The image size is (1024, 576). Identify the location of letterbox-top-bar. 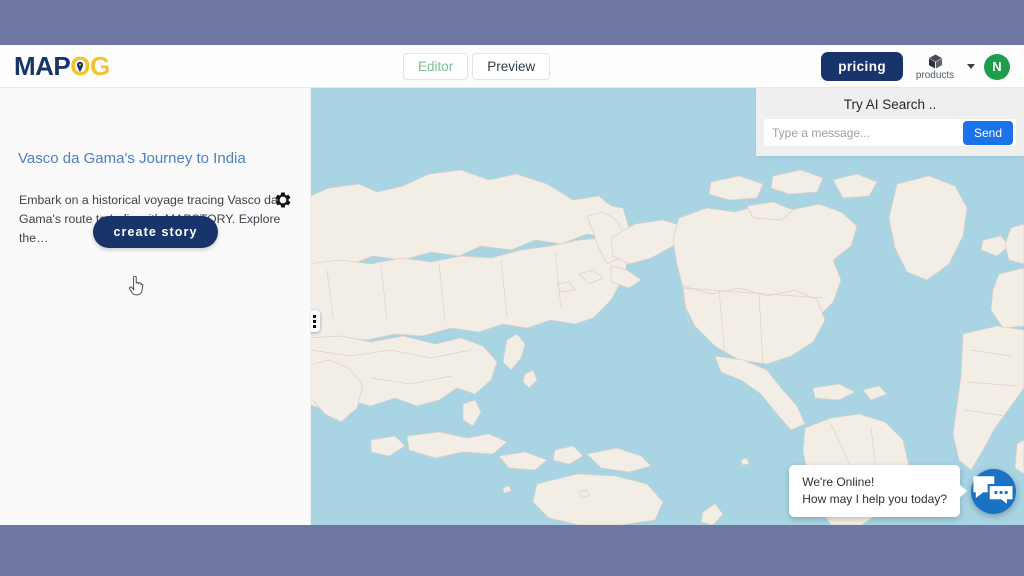
(512, 22).